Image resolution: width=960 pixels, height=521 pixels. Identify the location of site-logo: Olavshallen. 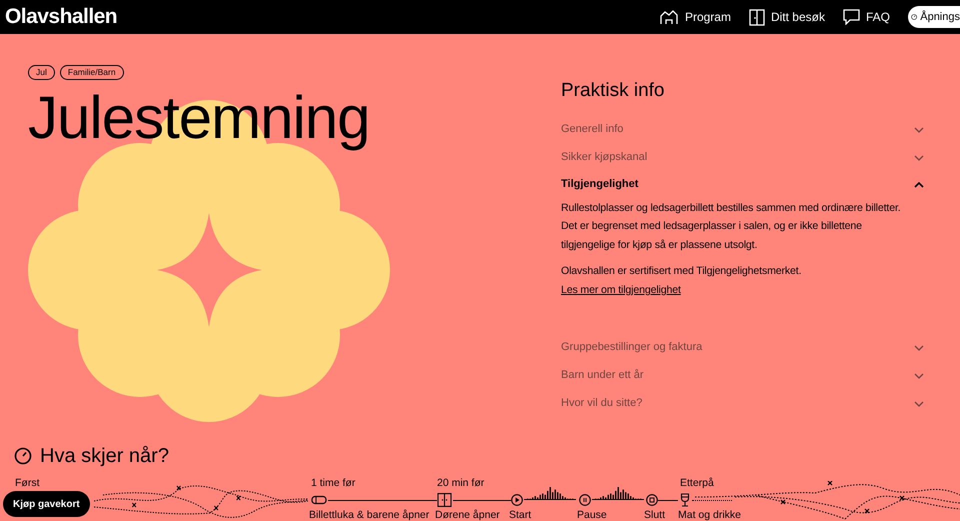
(61, 17).